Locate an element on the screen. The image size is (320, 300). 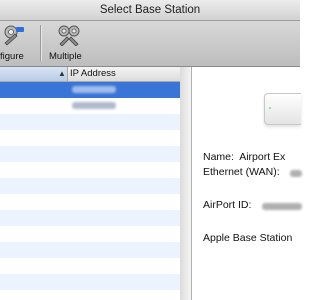
ethernet-wan-row: Ethernet (WAN): is located at coordinates (241, 172).